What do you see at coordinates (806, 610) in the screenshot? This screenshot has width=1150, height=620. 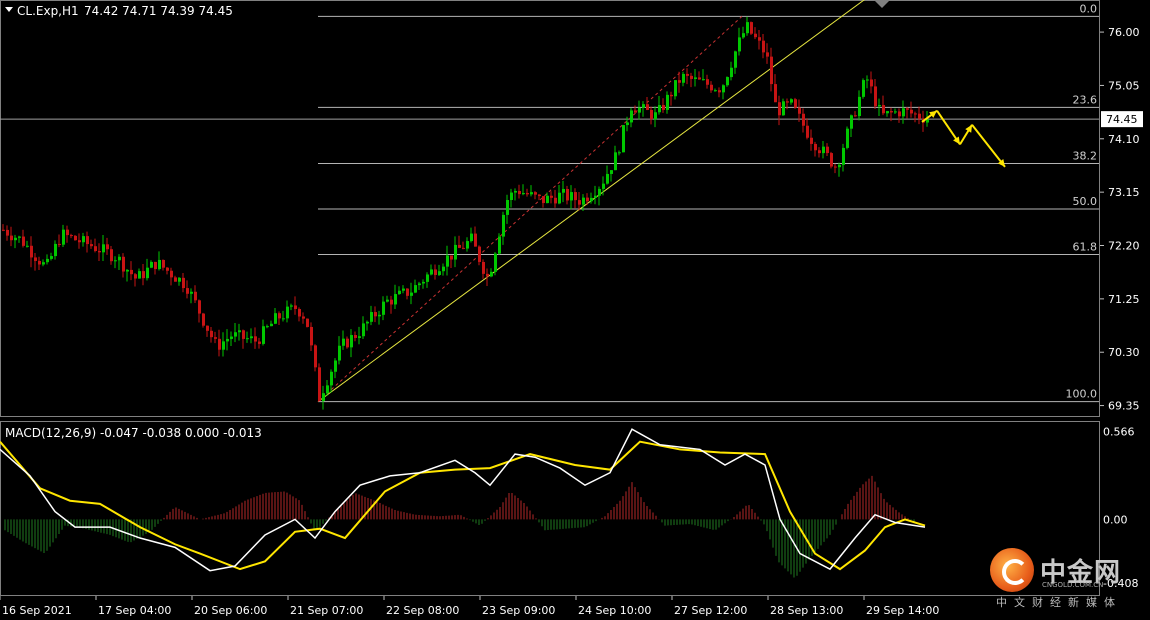 I see `time-tick-label: 28 Sep 13:00` at bounding box center [806, 610].